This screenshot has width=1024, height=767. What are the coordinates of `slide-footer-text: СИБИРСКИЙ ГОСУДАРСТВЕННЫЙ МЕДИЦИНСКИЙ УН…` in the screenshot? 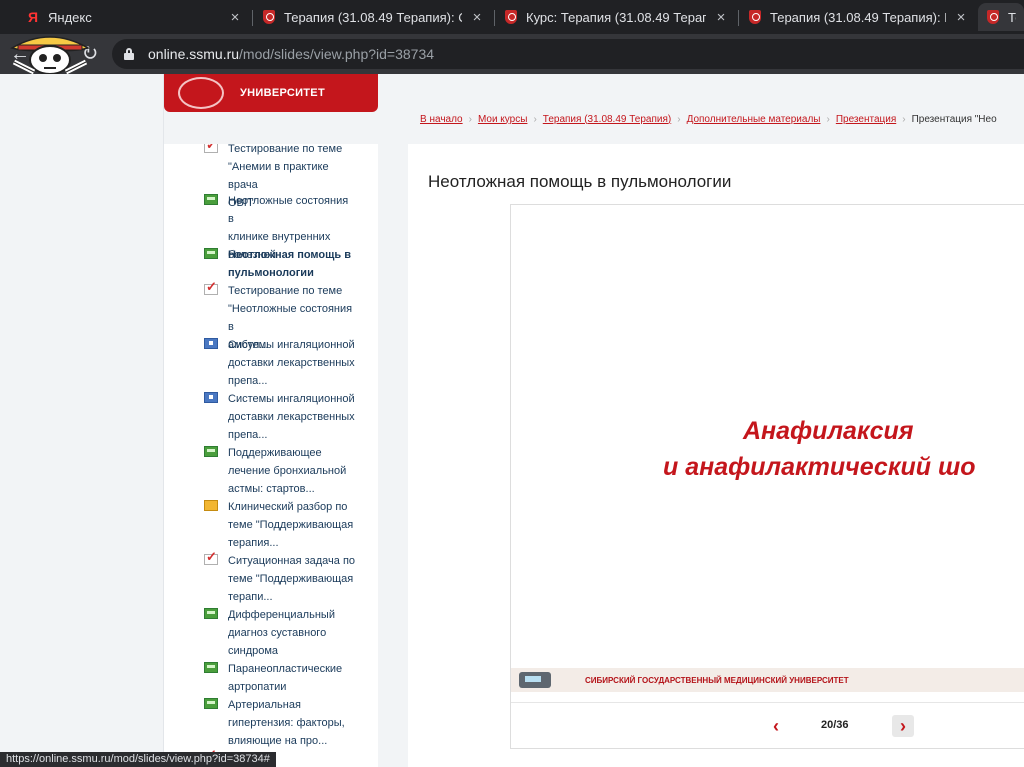 It's located at (717, 680).